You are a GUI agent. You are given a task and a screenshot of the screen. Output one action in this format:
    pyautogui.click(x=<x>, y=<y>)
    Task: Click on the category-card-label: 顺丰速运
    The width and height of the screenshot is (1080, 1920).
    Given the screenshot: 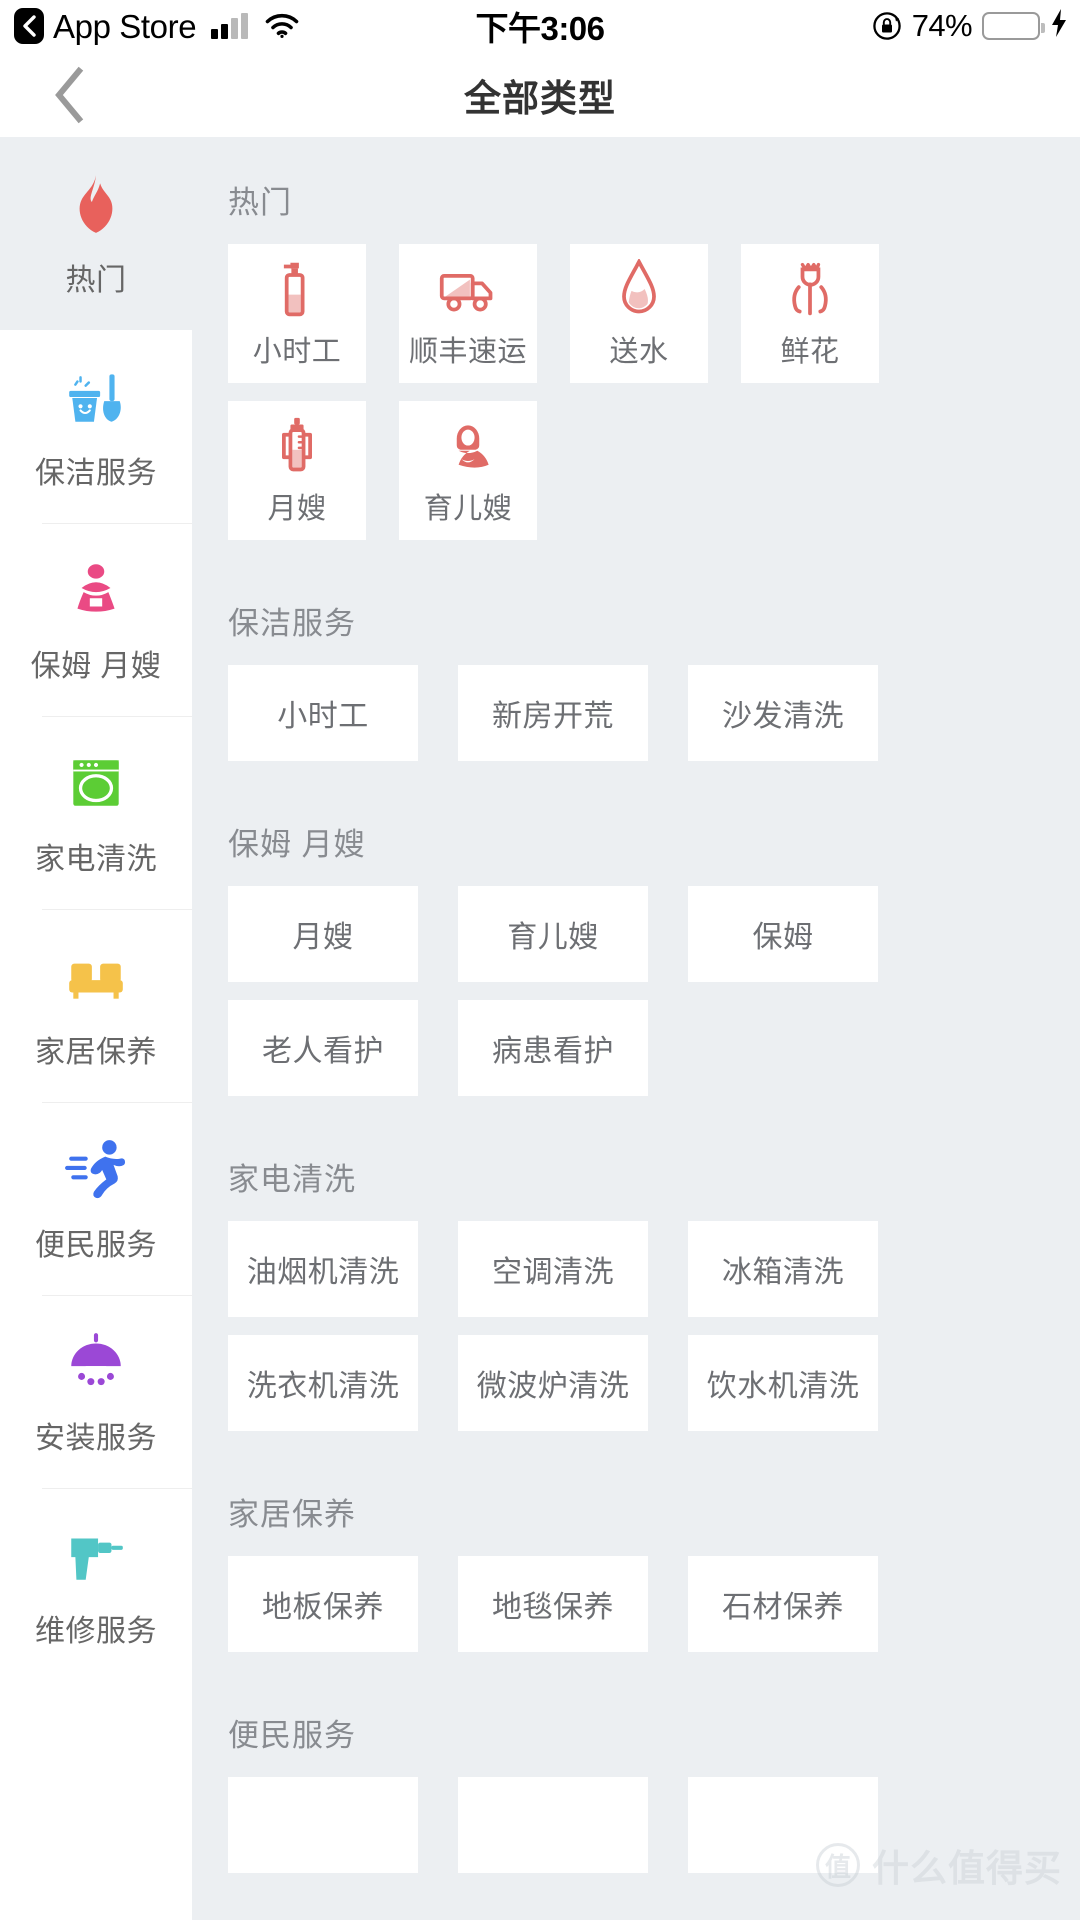 What is the action you would take?
    pyautogui.click(x=467, y=351)
    